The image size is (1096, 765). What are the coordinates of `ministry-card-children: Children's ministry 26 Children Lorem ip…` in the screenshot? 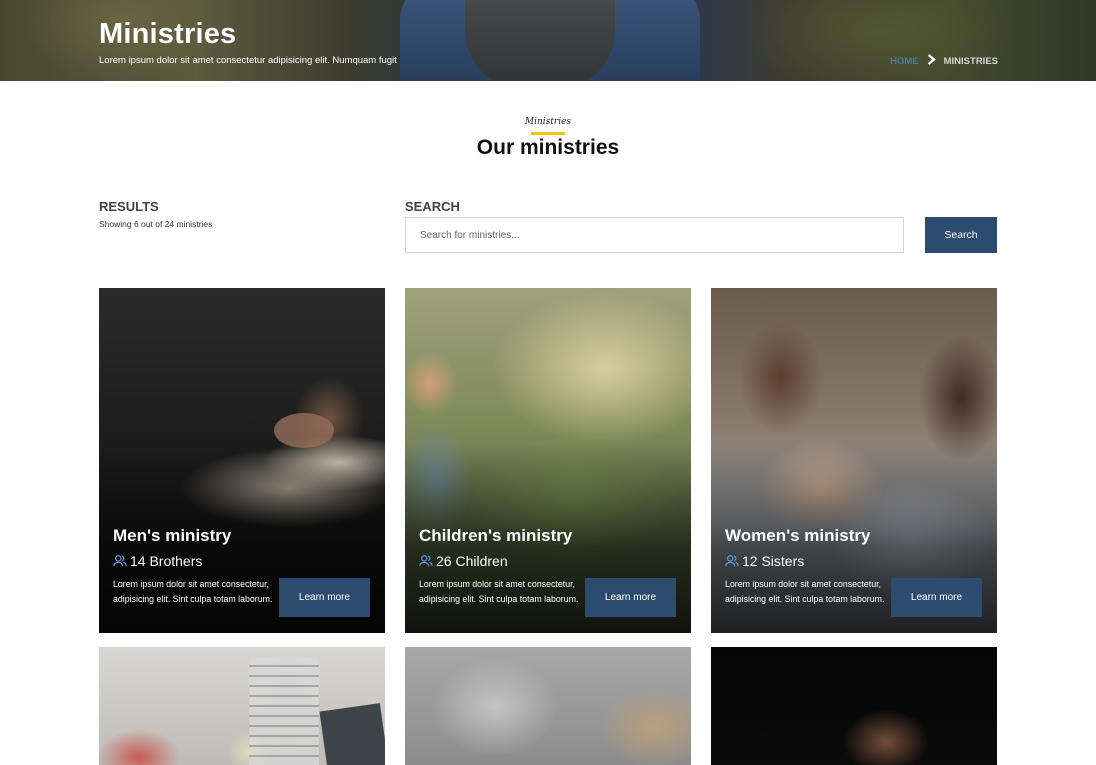 It's located at (548, 460).